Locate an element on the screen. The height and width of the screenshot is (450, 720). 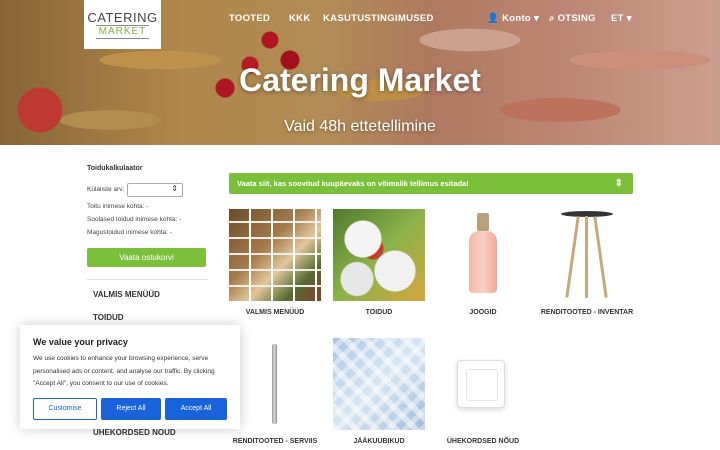
category-item-valmis-menuud: VALMIS MENÜÜD is located at coordinates (126, 294).